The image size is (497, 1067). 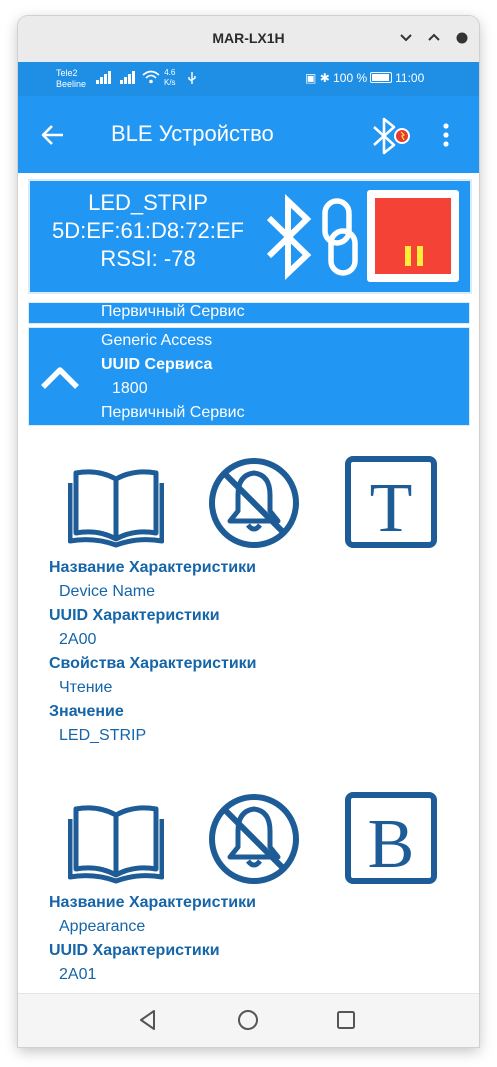 What do you see at coordinates (311, 78) in the screenshot?
I see `nfc-icon: ▣` at bounding box center [311, 78].